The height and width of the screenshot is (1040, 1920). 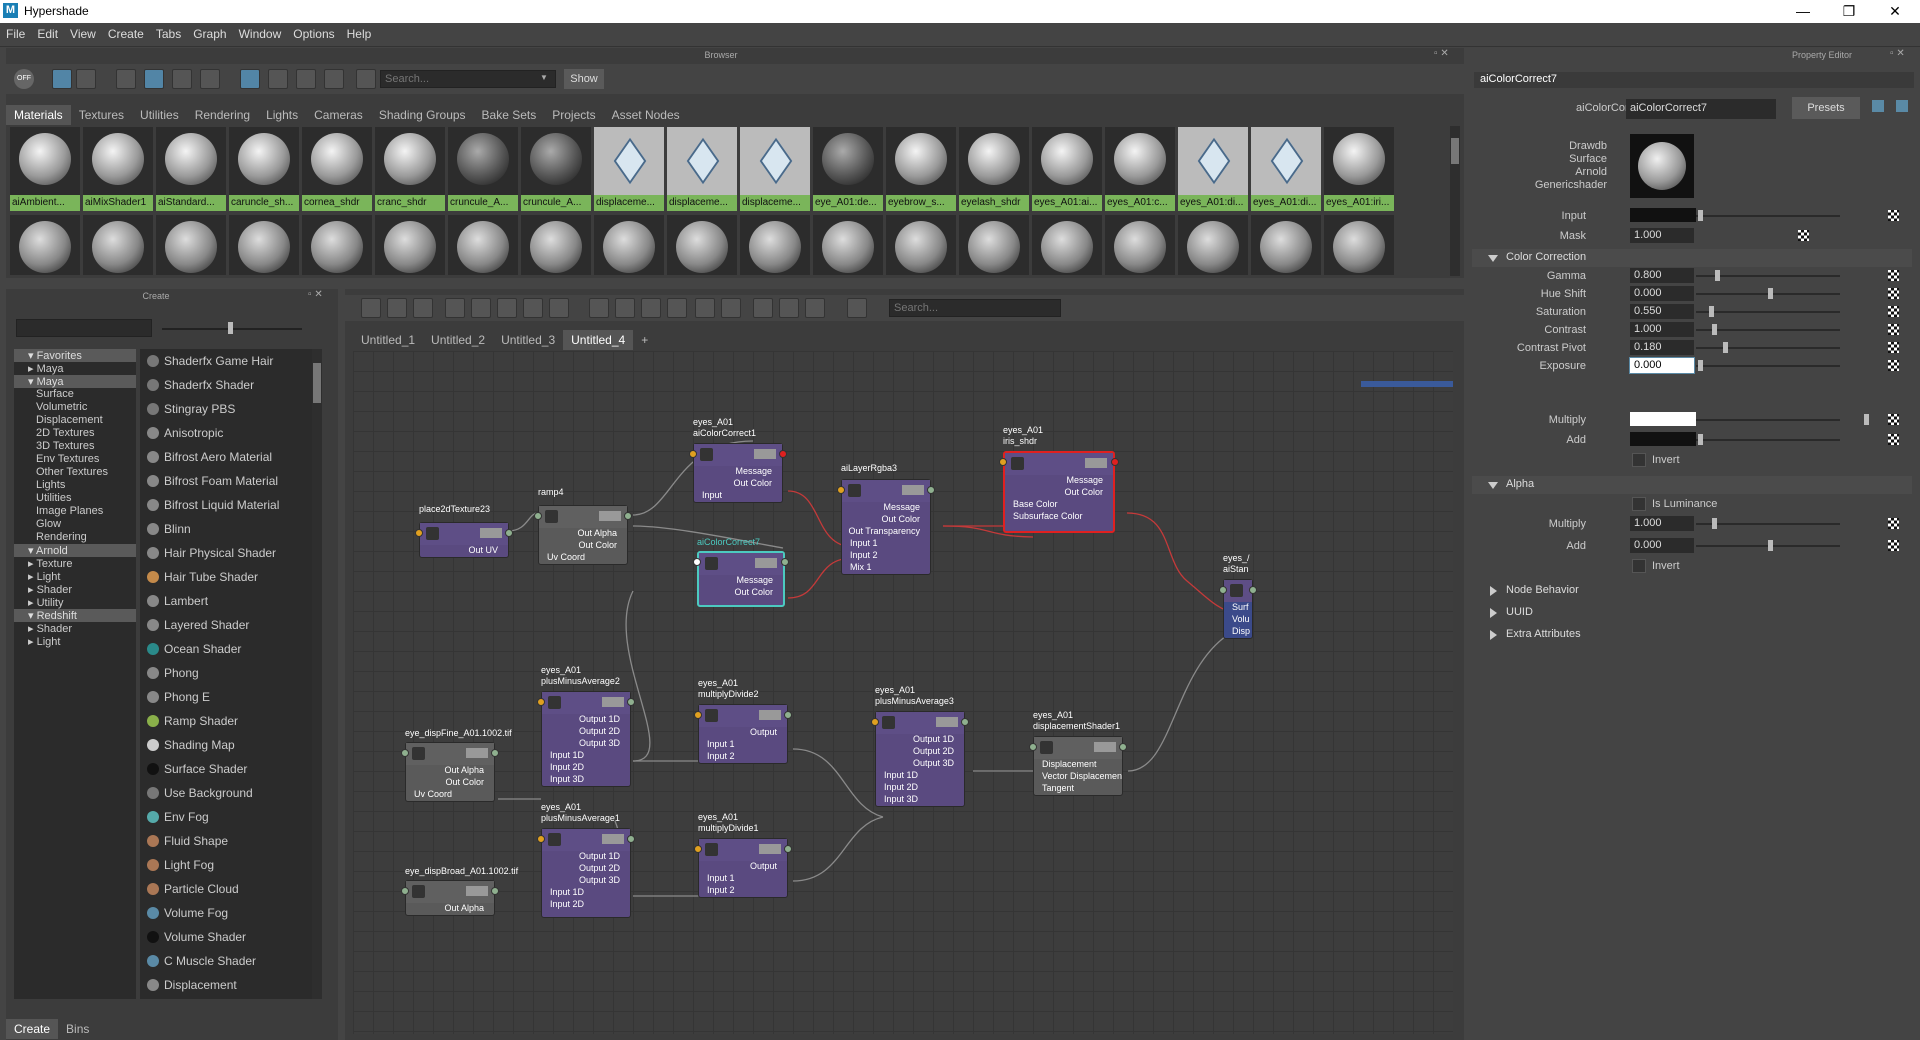 I want to click on browser-search-input, so click(x=468, y=79).